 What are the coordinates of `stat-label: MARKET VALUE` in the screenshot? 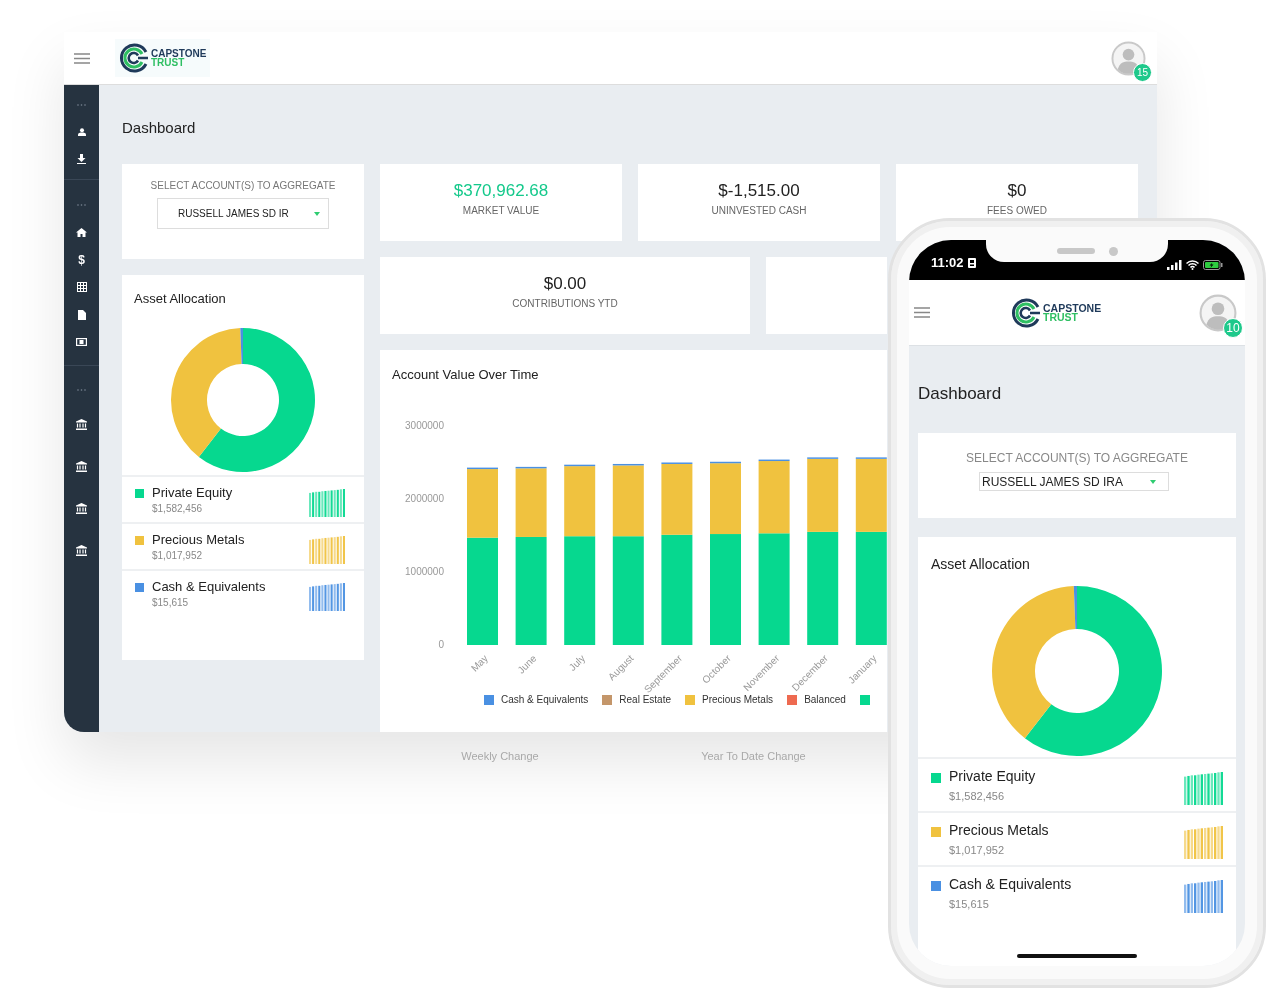 It's located at (501, 210).